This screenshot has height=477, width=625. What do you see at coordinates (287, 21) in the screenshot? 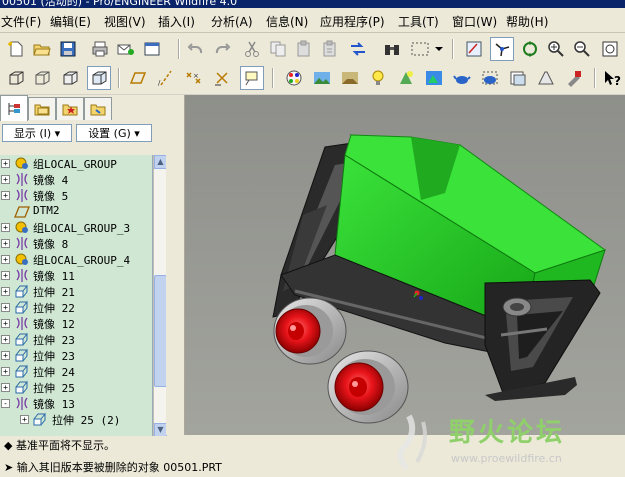
I see `menu-info: 信息(N)` at bounding box center [287, 21].